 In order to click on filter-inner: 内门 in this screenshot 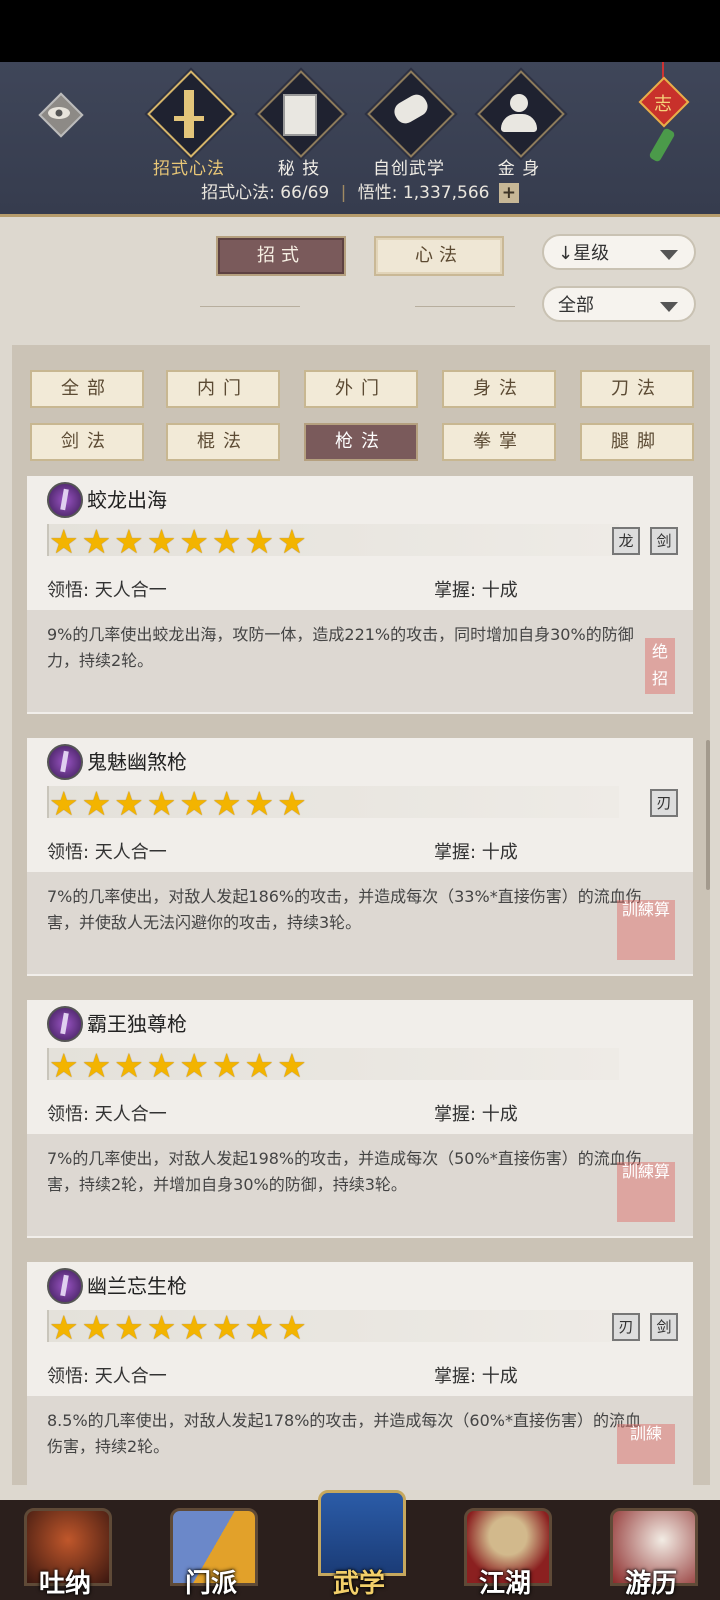, I will do `click(223, 389)`.